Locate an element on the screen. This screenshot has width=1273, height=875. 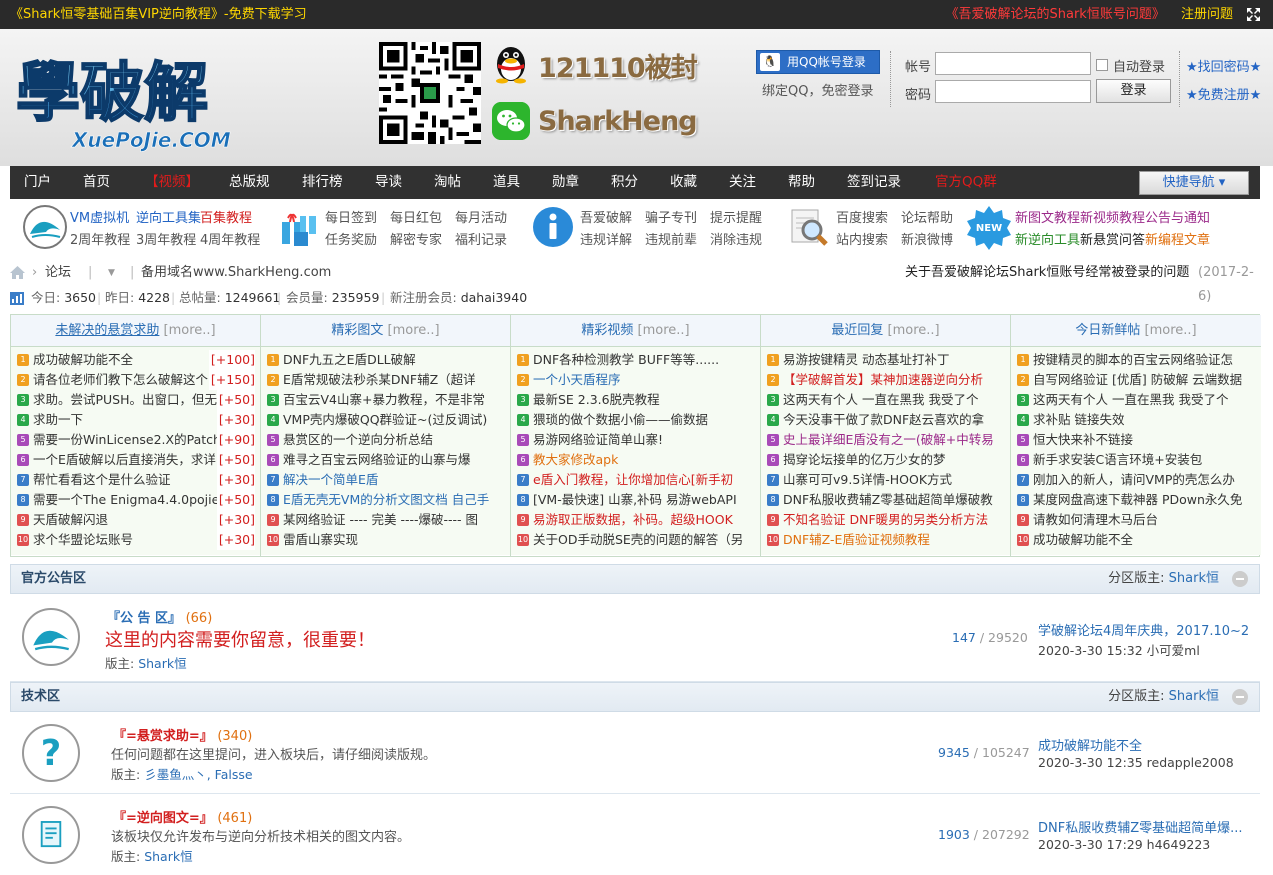
thread-title: 请教如何清理木马后台 is located at coordinates (1095, 519).